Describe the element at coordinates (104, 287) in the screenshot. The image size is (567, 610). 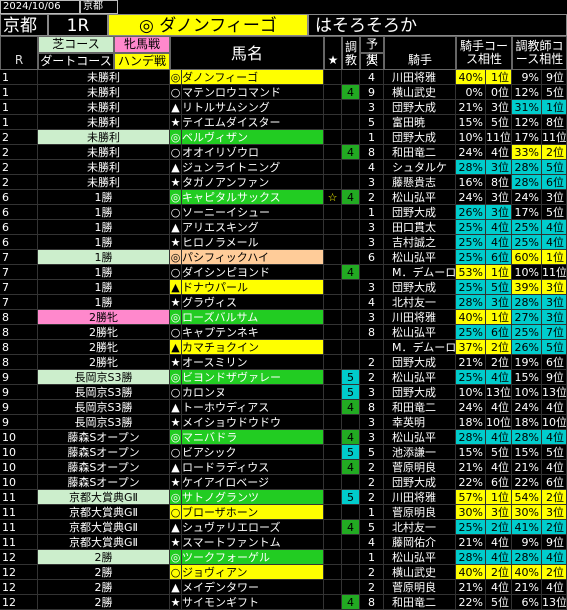
I see `cell-class: 1勝` at that location.